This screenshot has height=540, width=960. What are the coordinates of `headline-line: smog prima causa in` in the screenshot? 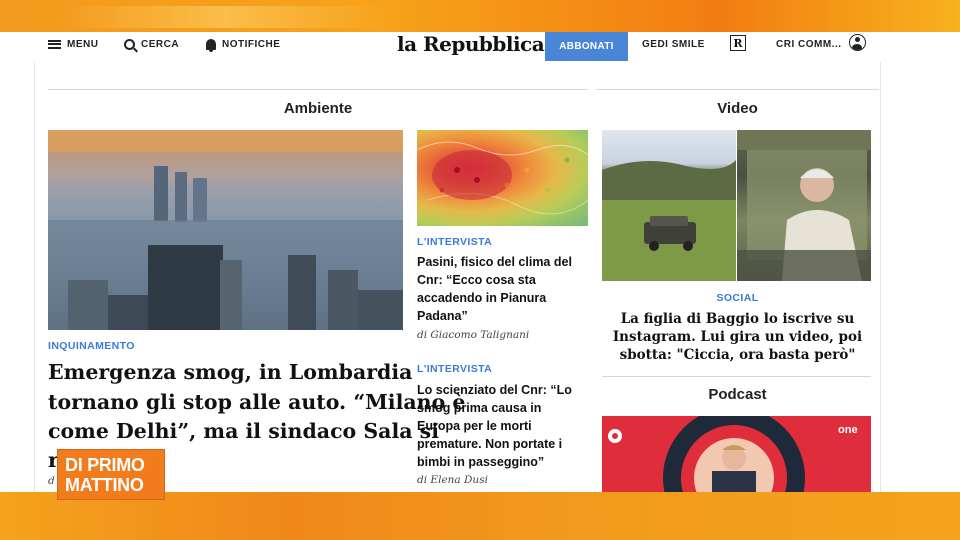 It's located at (479, 408).